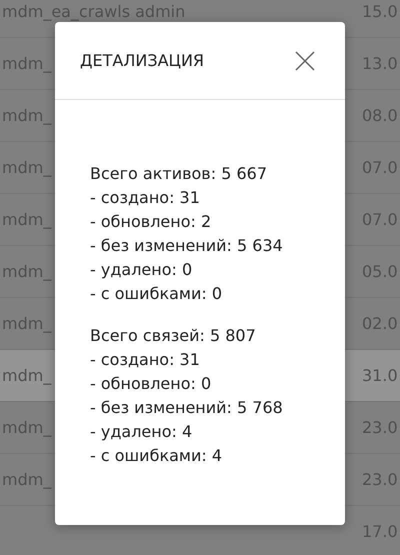 The height and width of the screenshot is (555, 400). Describe the element at coordinates (380, 375) in the screenshot. I see `table-cell-text: 31.0` at that location.